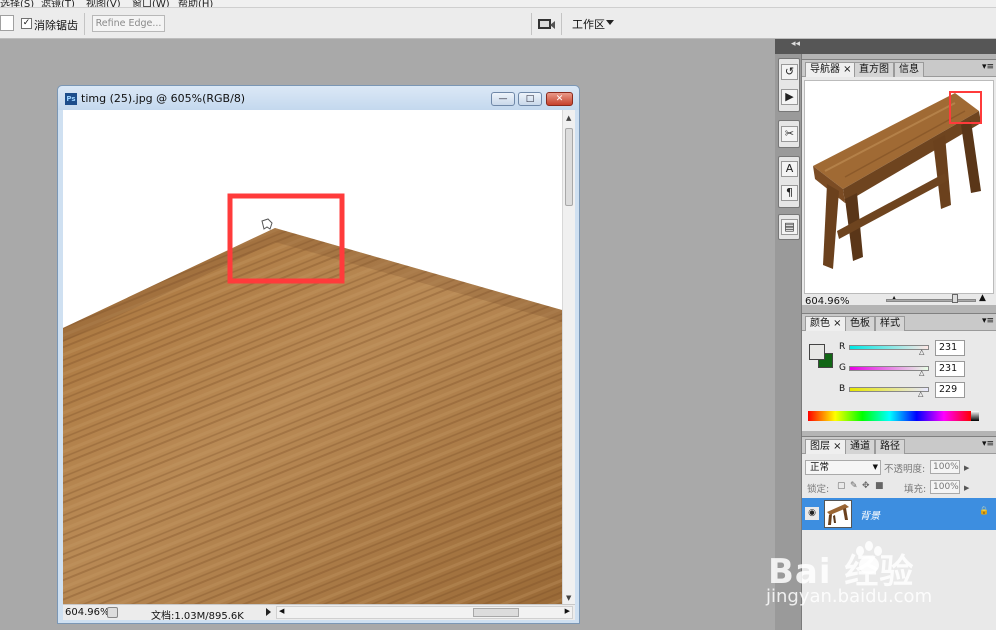 This screenshot has width=996, height=630. What do you see at coordinates (789, 227) in the screenshot?
I see `layer-comps-icon: ▤` at bounding box center [789, 227].